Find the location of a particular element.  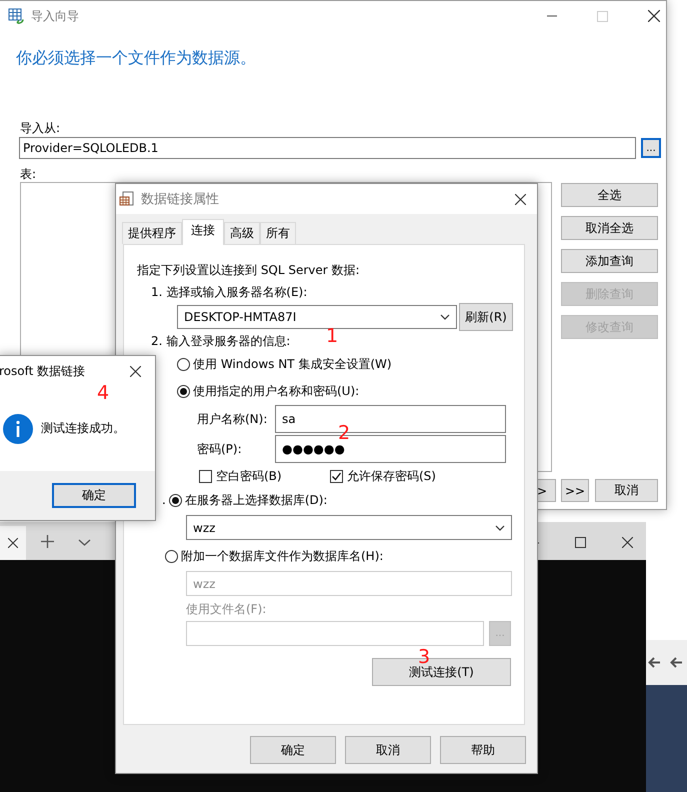

instruction-text: 指定下列设置以连接到 SQL Server 数据: is located at coordinates (248, 270).